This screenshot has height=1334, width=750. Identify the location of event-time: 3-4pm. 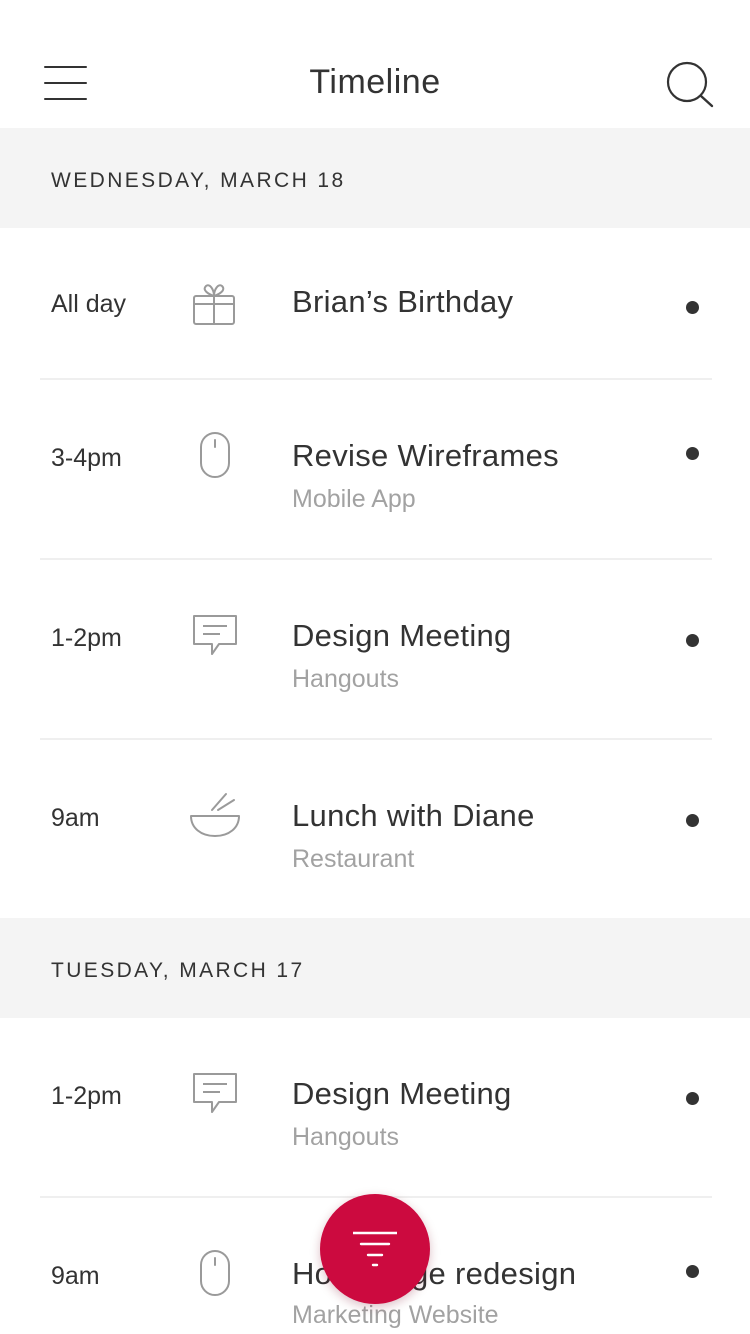
(86, 458).